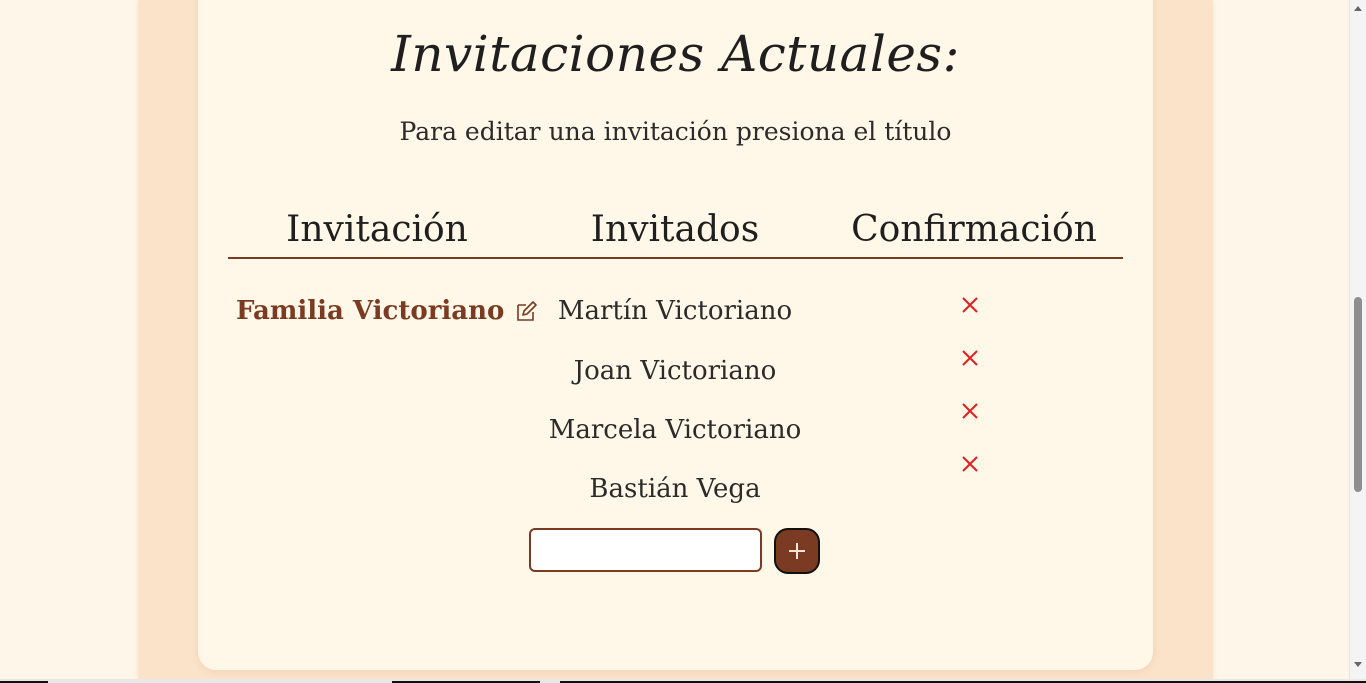 This screenshot has height=683, width=1366. I want to click on invitation-name: Familia Victoriano, so click(370, 311).